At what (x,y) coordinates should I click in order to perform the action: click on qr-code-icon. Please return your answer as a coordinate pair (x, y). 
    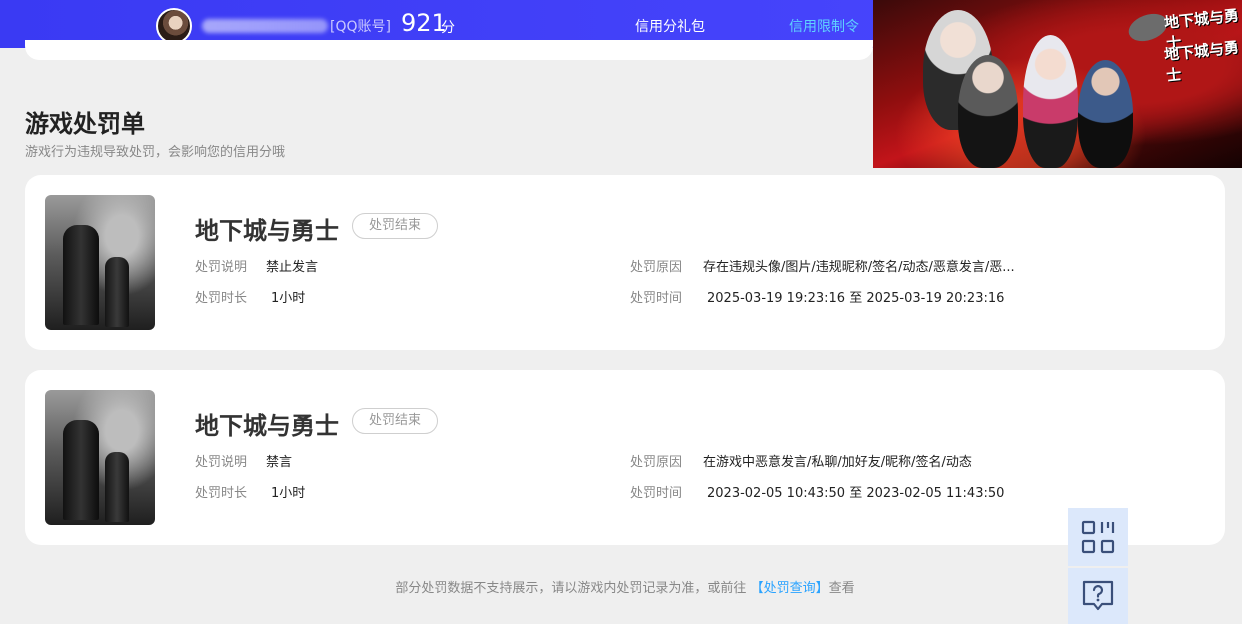
    Looking at the image, I should click on (1098, 537).